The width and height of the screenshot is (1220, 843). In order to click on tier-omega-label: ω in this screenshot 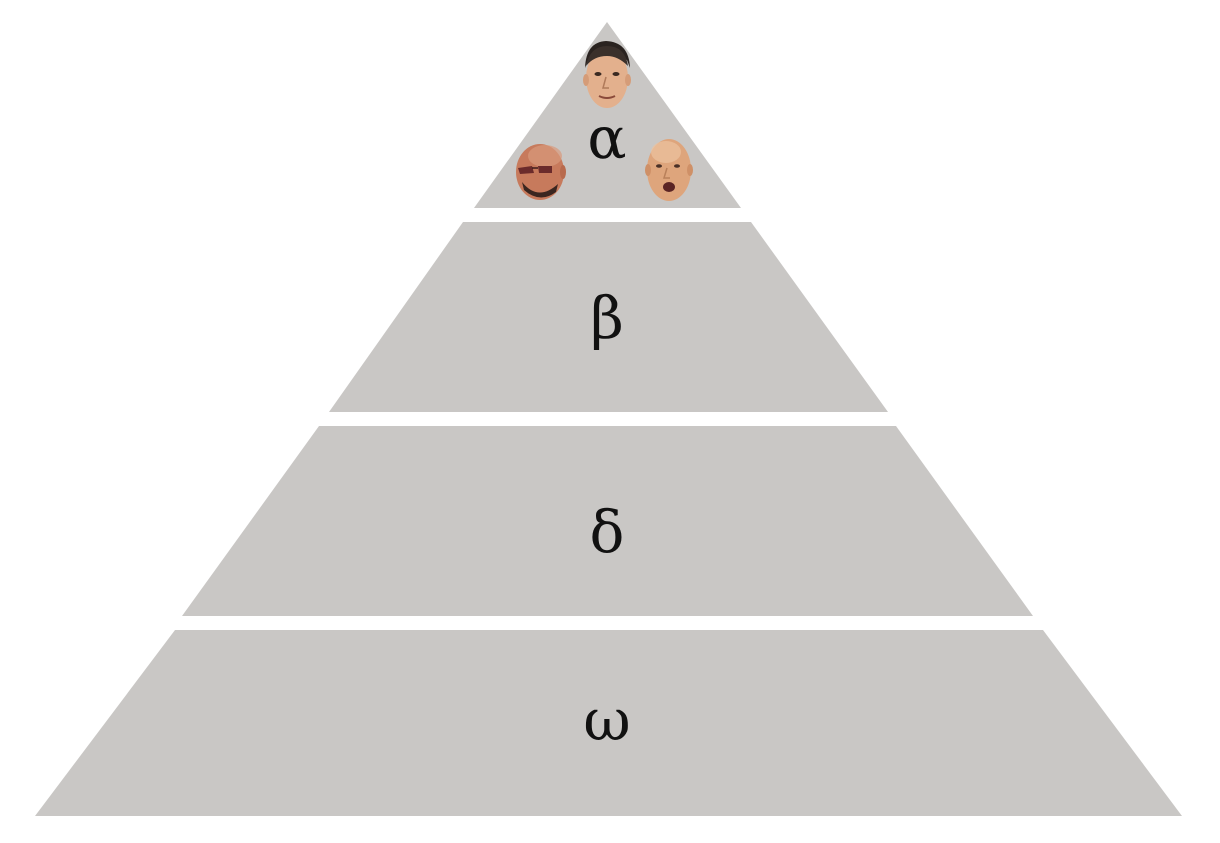, I will do `click(606, 720)`.